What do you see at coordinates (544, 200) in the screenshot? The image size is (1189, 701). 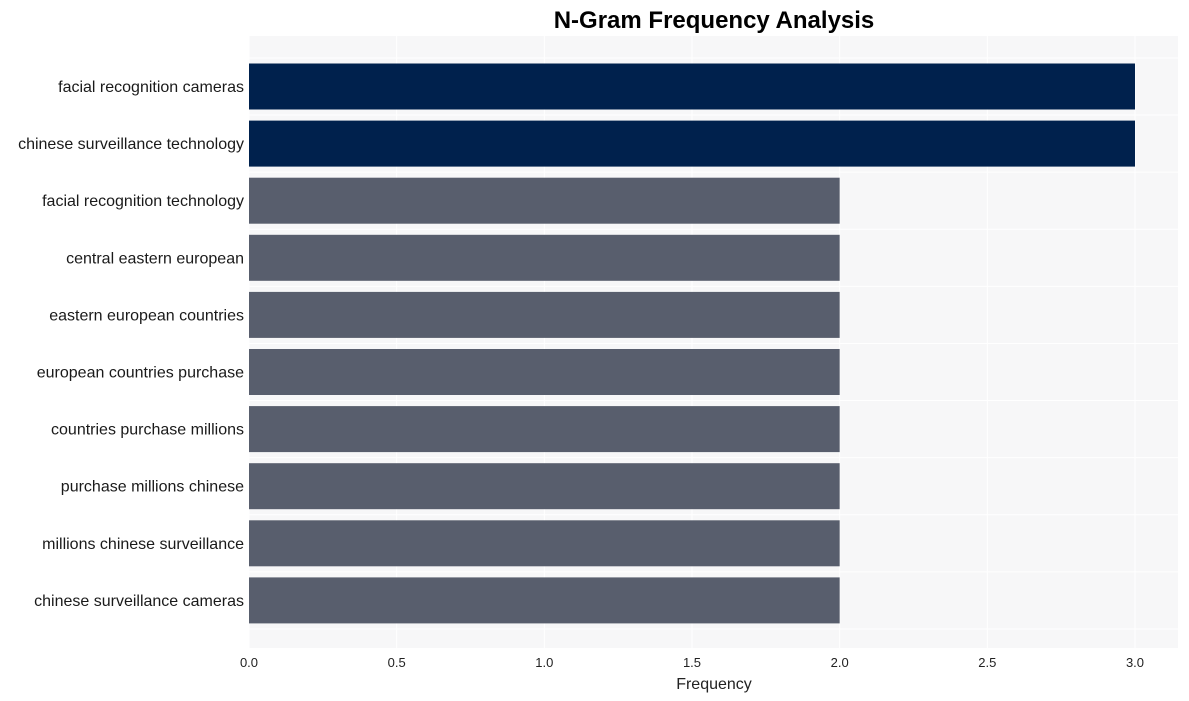 I see `bar-facial-recognition-technology` at bounding box center [544, 200].